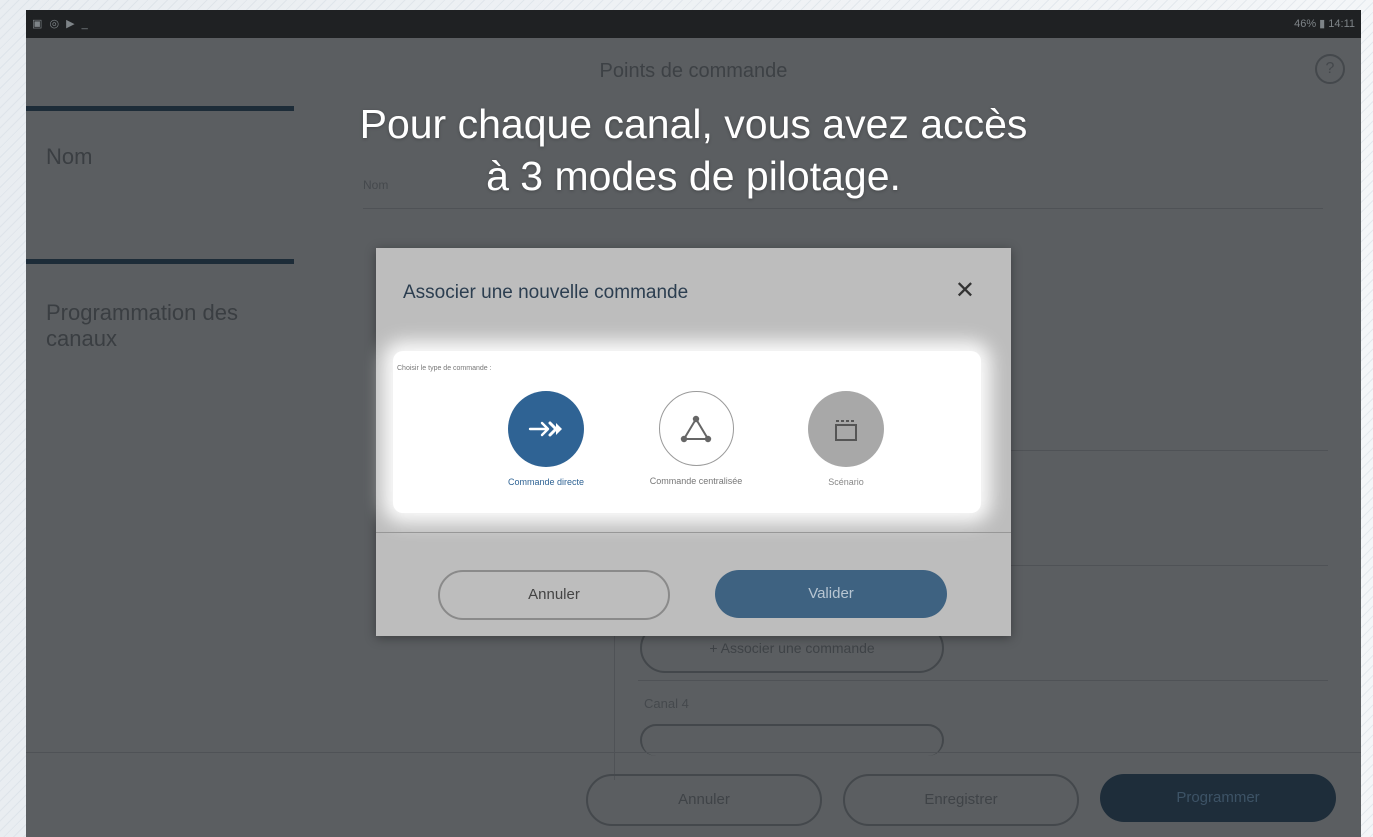  Describe the element at coordinates (546, 429) in the screenshot. I see `arrow-right-icon` at that location.